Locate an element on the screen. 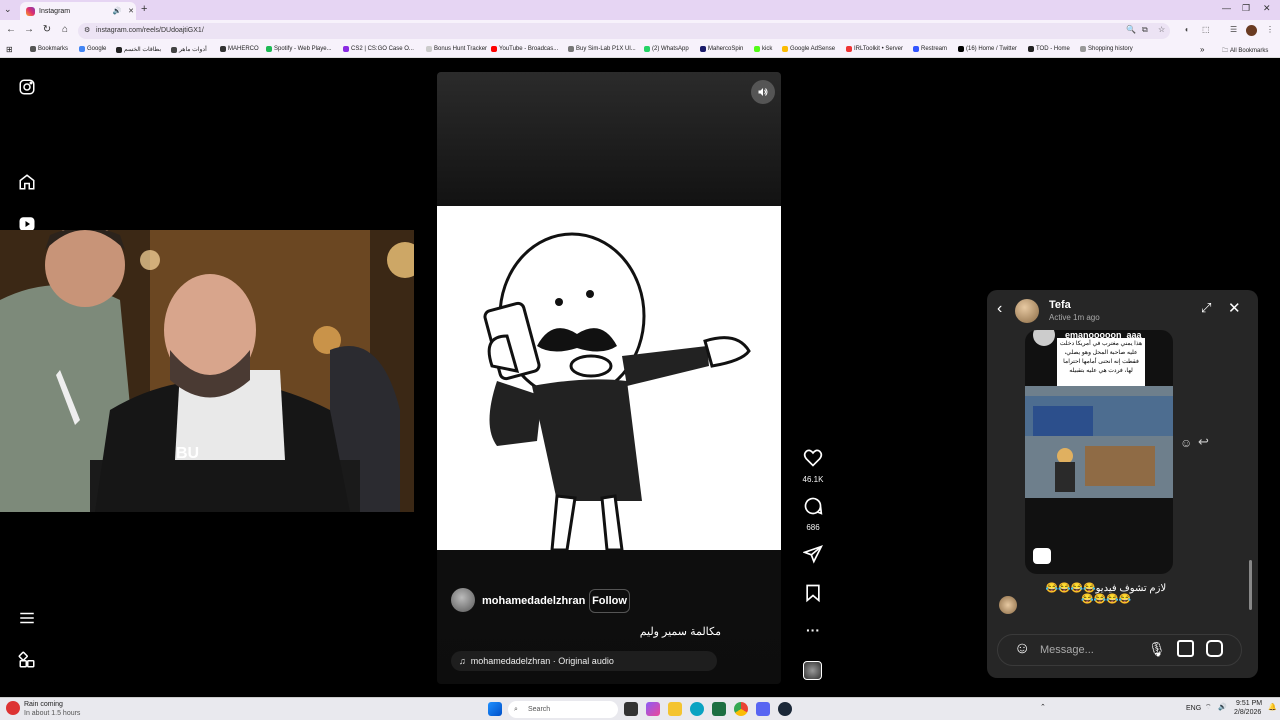 Image resolution: width=1280 pixels, height=720 pixels. comment-button: 686 is located at coordinates (813, 514).